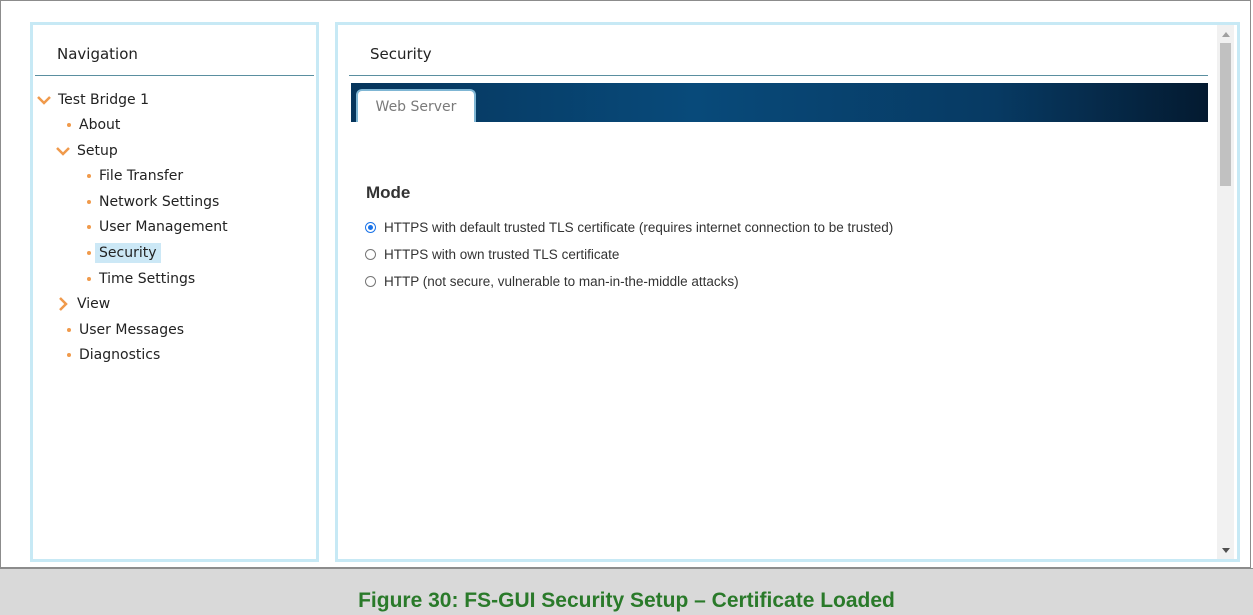 The image size is (1253, 615). Describe the element at coordinates (63, 304) in the screenshot. I see `chevron-right-icon` at that location.